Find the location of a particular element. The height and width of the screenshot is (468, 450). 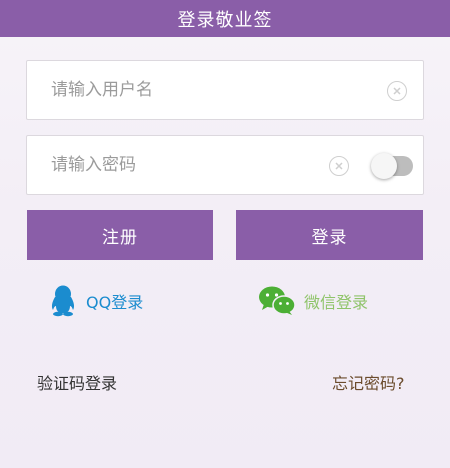

username-input is located at coordinates (191, 90).